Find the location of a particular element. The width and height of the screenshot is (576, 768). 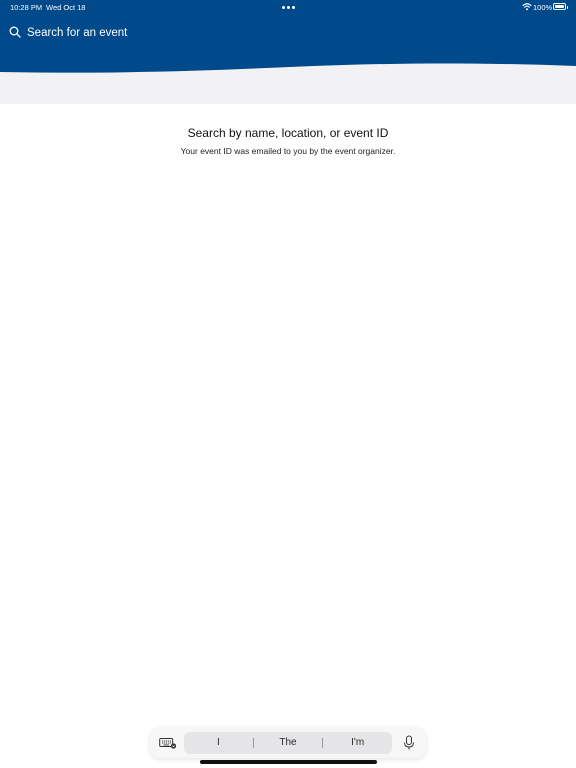

suggestion-item: The is located at coordinates (288, 743).